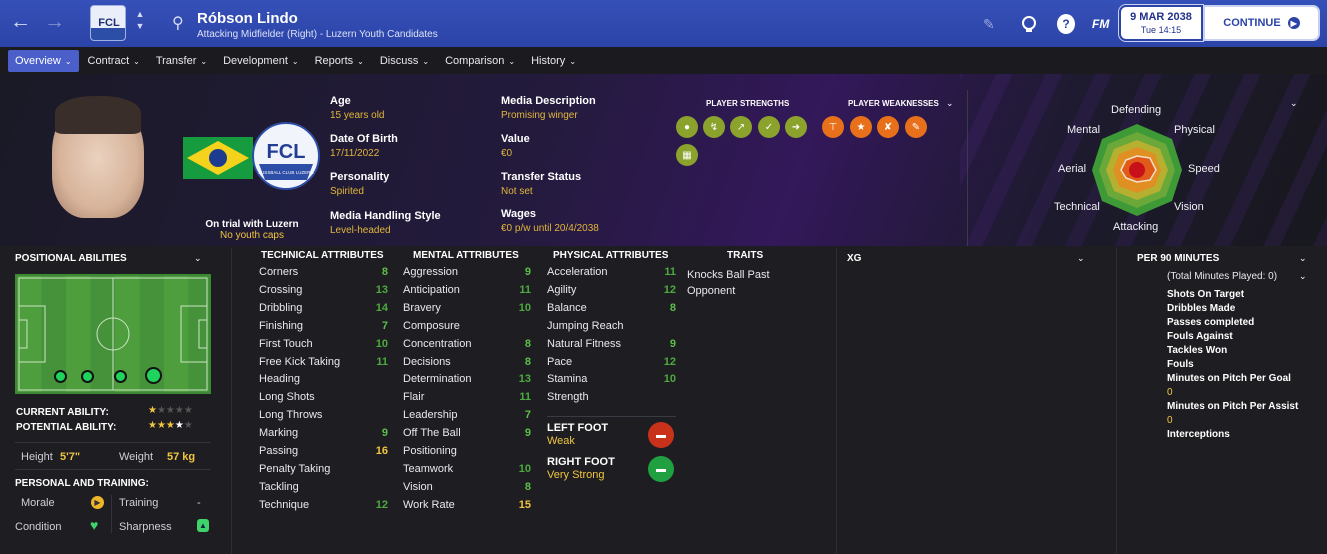 The image size is (1327, 554). Describe the element at coordinates (323, 433) in the screenshot. I see `technical-attribute-row: Marking 9` at that location.